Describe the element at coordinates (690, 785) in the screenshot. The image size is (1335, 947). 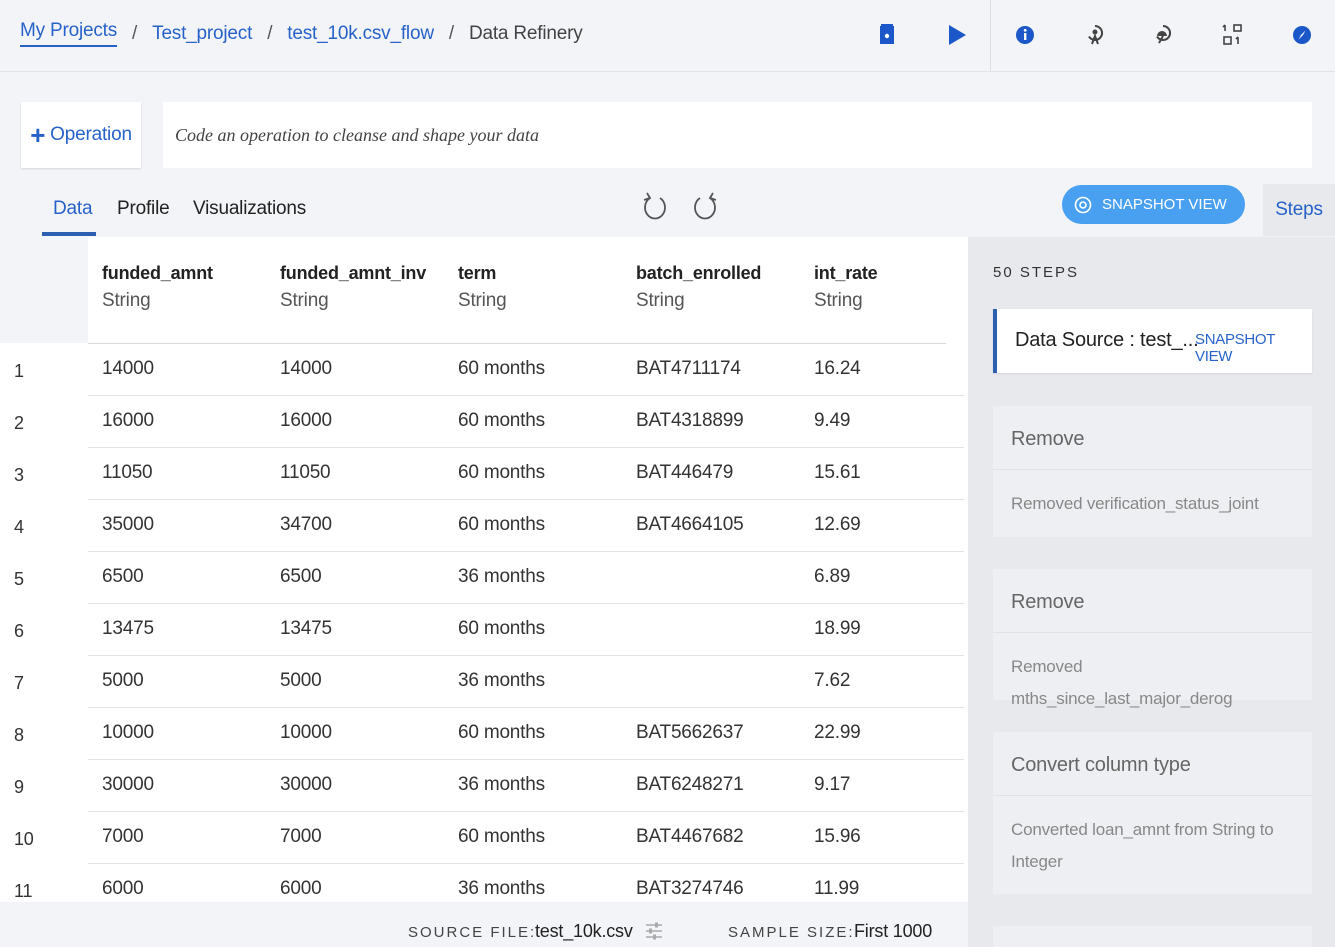
I see `table-cell: BAT6248271` at that location.